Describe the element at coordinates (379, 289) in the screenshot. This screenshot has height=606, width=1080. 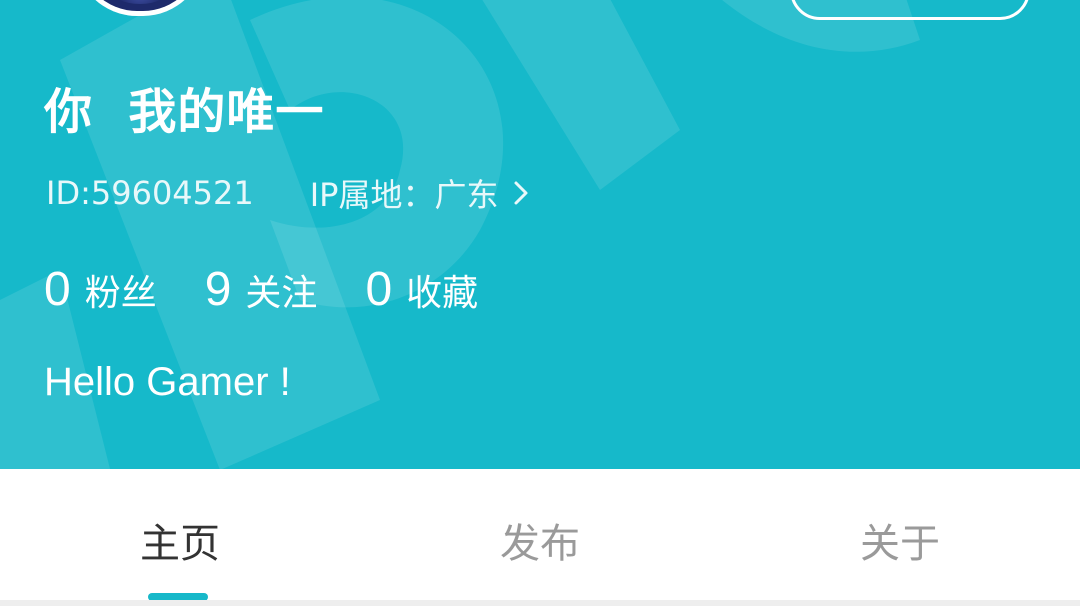
I see `stat-favorites-count: 0` at that location.